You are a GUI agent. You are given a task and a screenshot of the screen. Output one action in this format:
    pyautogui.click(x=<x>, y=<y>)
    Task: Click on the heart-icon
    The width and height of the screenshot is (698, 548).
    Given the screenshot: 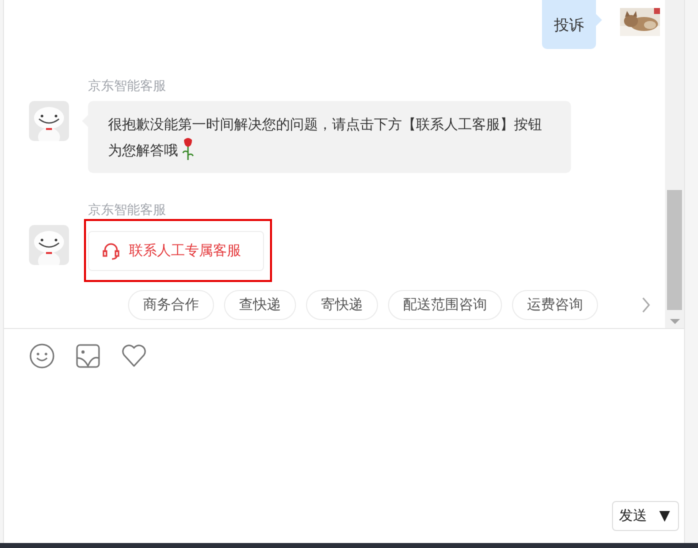 What is the action you would take?
    pyautogui.click(x=134, y=356)
    